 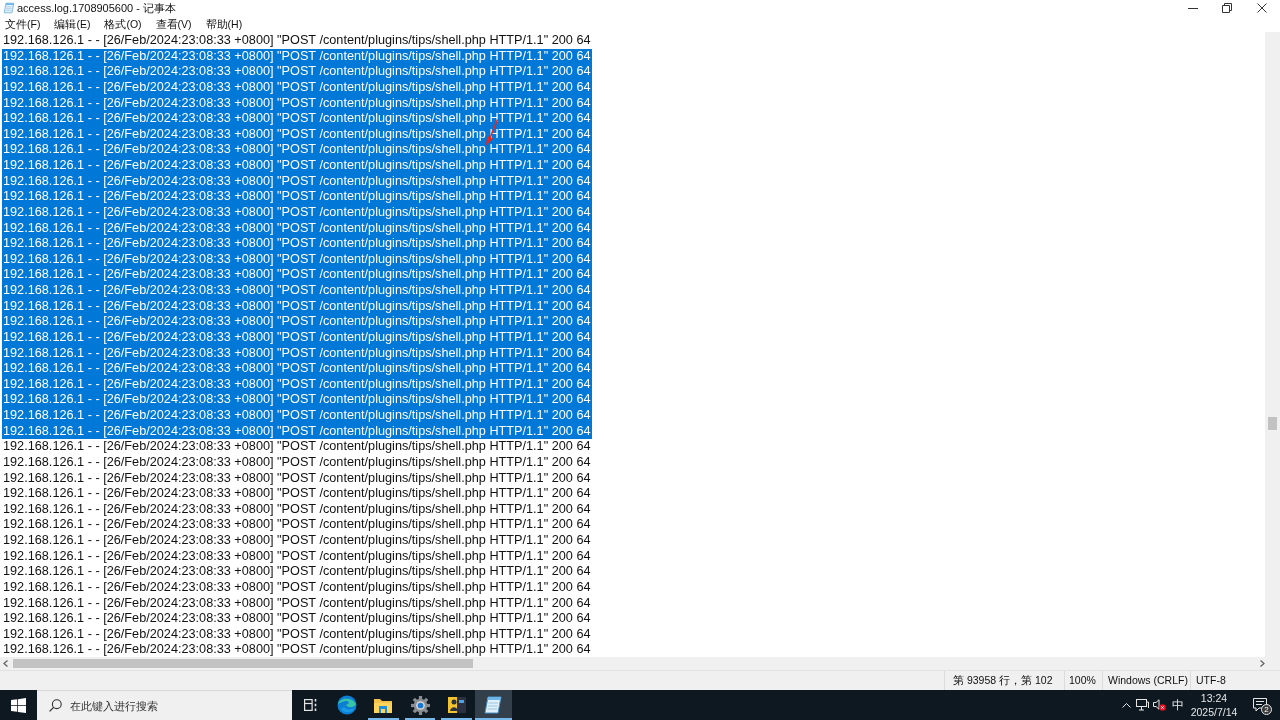 I want to click on notification-button: 2, so click(x=1260, y=705).